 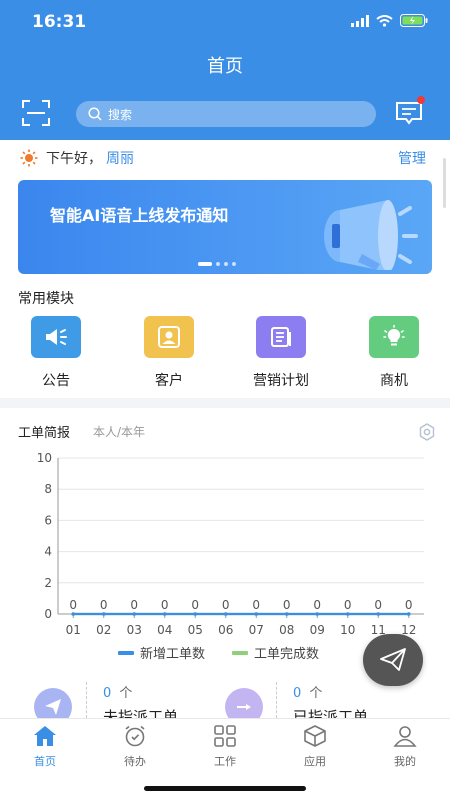 What do you see at coordinates (371, 235) in the screenshot?
I see `megaphone-illustration` at bounding box center [371, 235].